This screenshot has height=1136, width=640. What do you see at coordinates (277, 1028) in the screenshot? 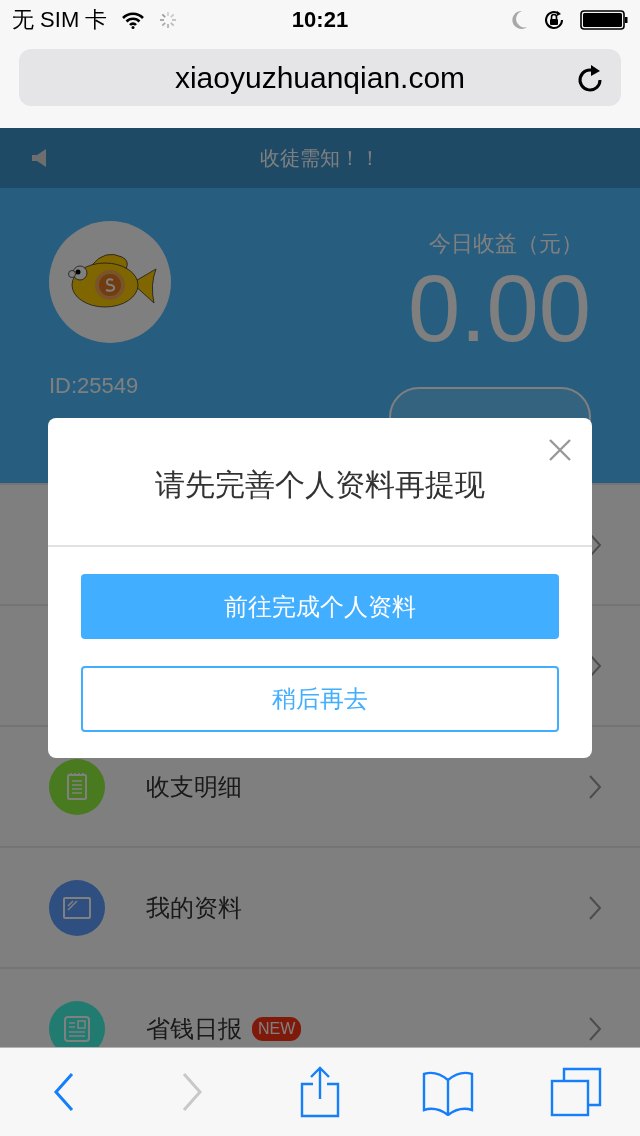
I see `new-badge: NEW` at bounding box center [277, 1028].